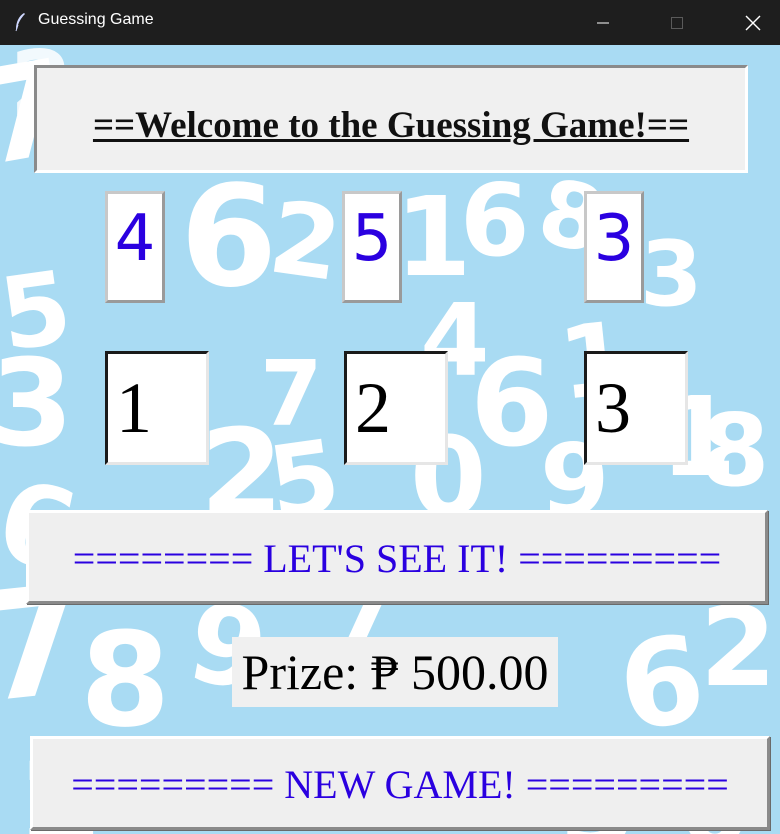 This screenshot has width=780, height=834. Describe the element at coordinates (391, 125) in the screenshot. I see `welcome-heading: ==Welcome to the Guessing Game!==` at that location.